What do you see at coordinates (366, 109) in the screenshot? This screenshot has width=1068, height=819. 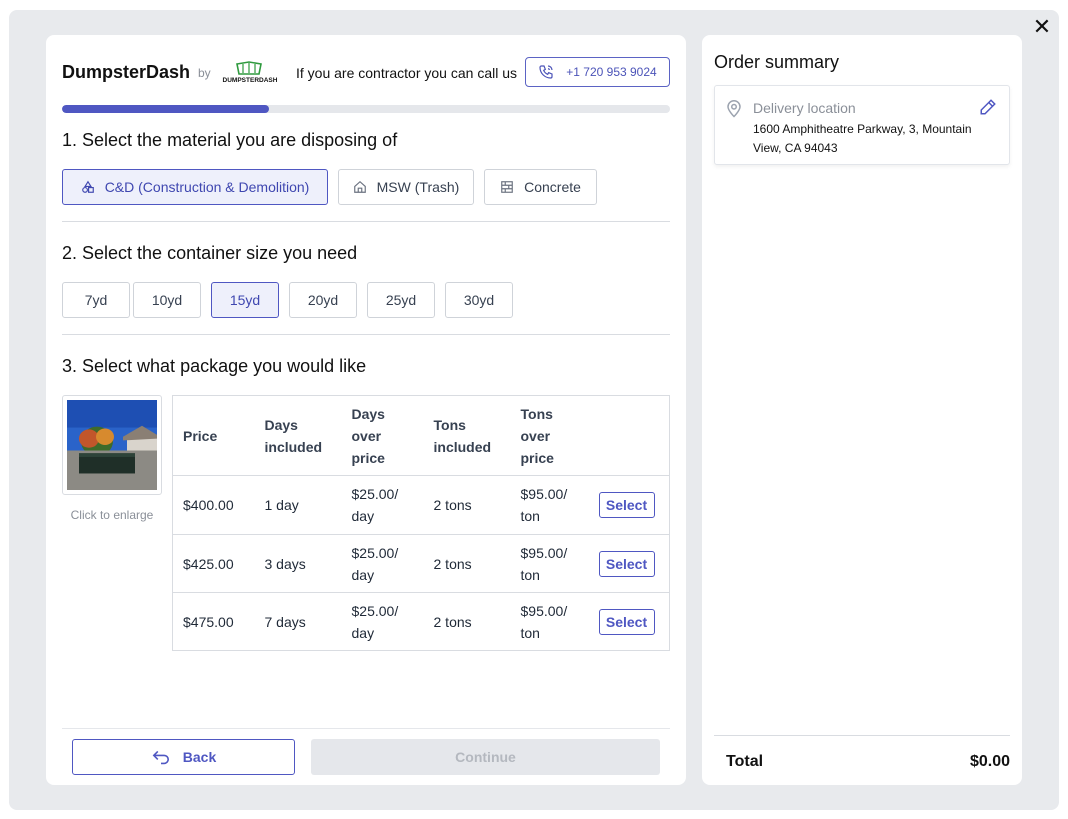 I see `progress-bar` at bounding box center [366, 109].